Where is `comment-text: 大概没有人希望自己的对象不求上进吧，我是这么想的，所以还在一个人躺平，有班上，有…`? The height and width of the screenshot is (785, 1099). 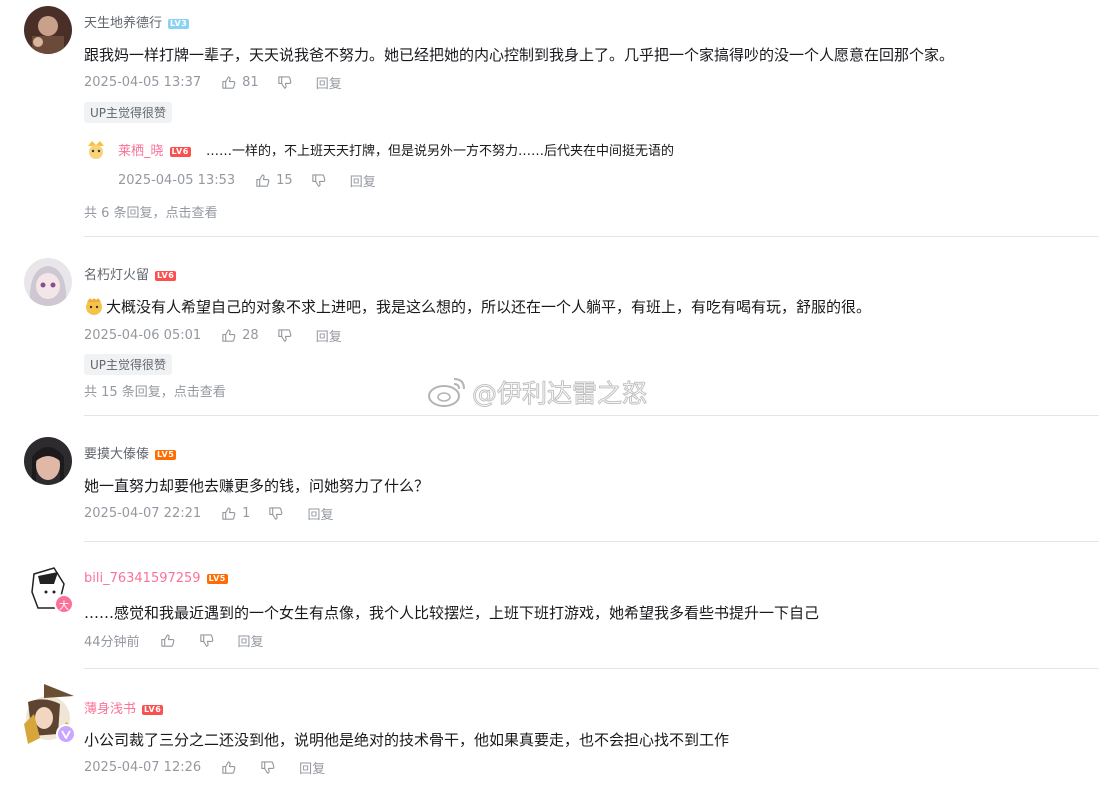 comment-text: 大概没有人希望自己的对象不求上进吧，我是这么想的，所以还在一个人躺平，有班上，有… is located at coordinates (477, 306).